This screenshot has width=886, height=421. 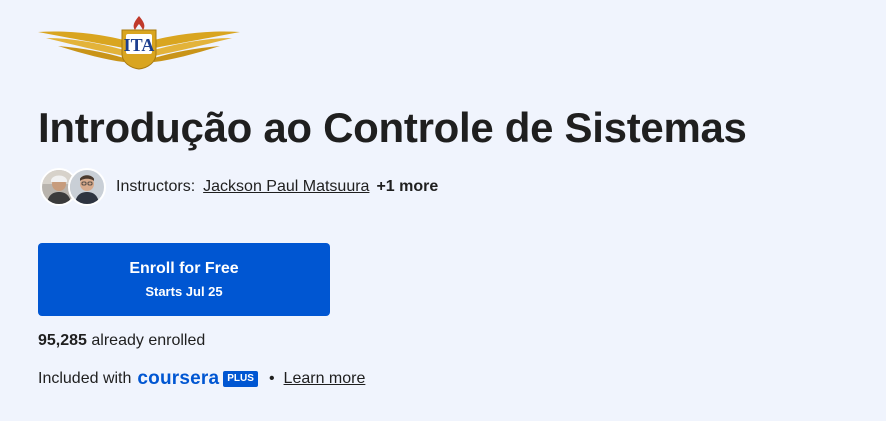 I want to click on enrollment-number: 95,285, so click(x=62, y=340).